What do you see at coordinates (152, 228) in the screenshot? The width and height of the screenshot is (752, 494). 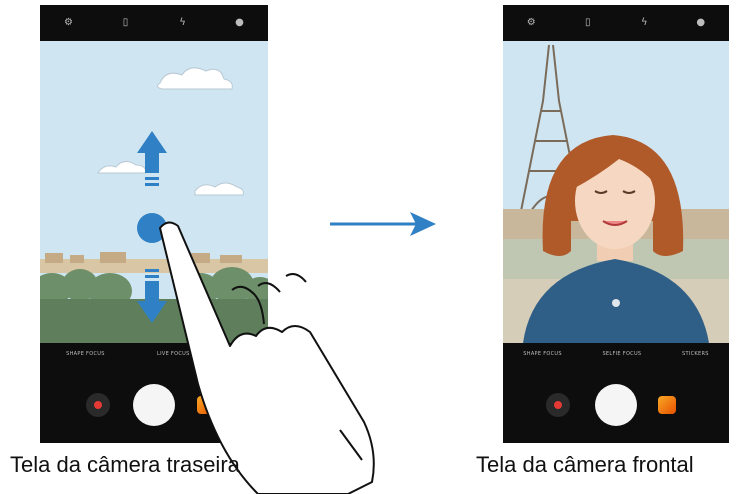 I see `touch-point-icon` at bounding box center [152, 228].